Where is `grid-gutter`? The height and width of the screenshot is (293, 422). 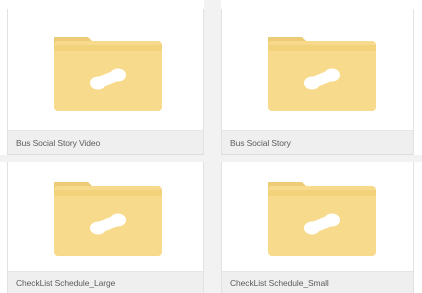
grid-gutter is located at coordinates (212, 146).